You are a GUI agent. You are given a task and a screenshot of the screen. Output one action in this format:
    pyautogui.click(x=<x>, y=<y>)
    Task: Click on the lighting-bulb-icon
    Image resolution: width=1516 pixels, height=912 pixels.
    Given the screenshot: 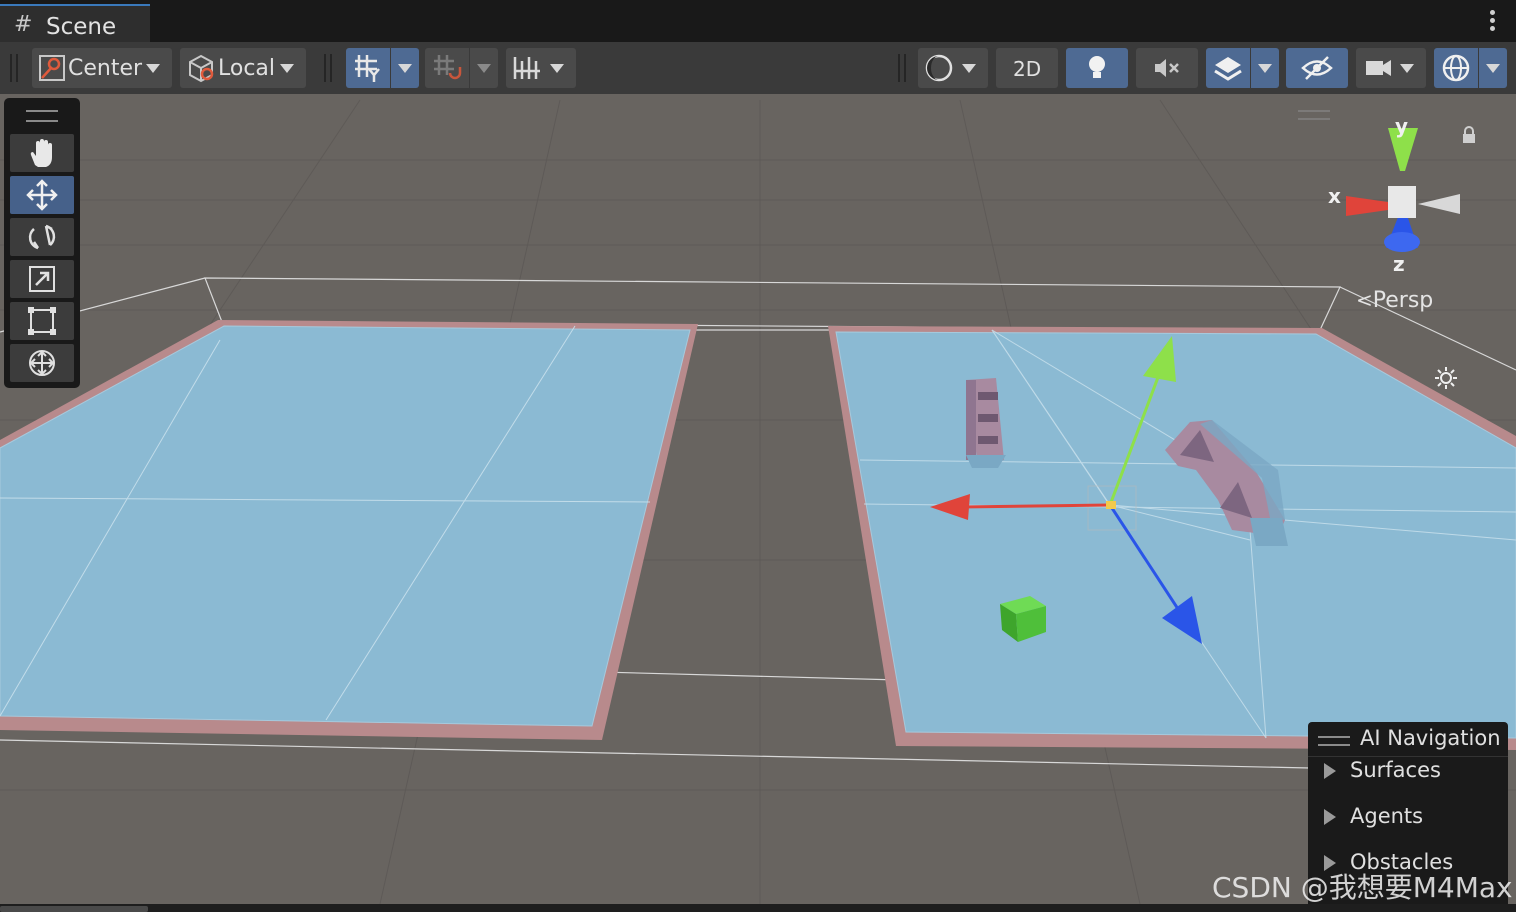 What is the action you would take?
    pyautogui.click(x=1097, y=67)
    